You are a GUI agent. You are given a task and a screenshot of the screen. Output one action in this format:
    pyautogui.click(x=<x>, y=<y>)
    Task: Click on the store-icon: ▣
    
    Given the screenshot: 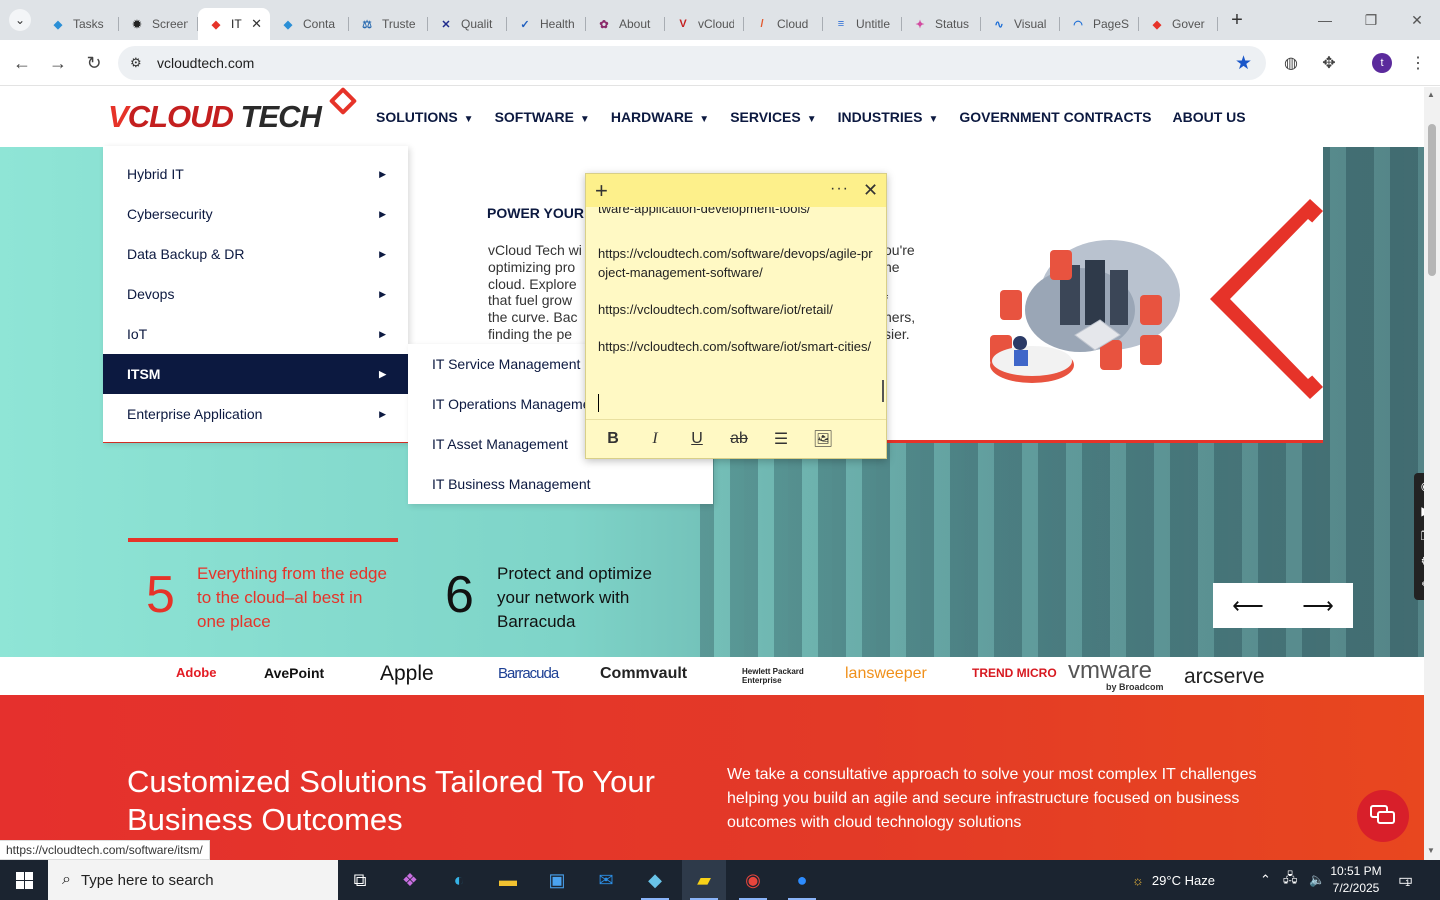 What is the action you would take?
    pyautogui.click(x=557, y=880)
    